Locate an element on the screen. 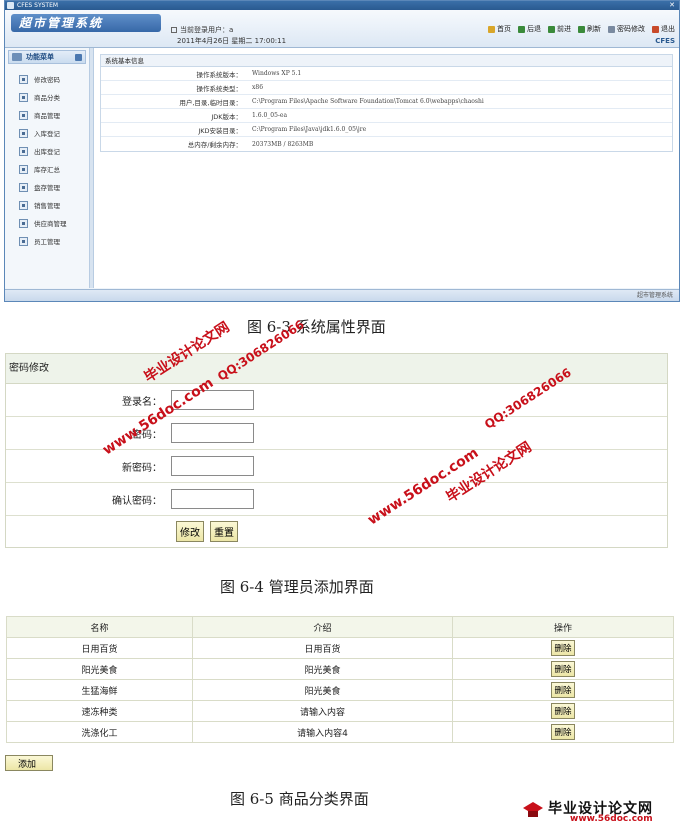 This screenshot has height=828, width=685. toolbar-label: 后退 is located at coordinates (534, 29).